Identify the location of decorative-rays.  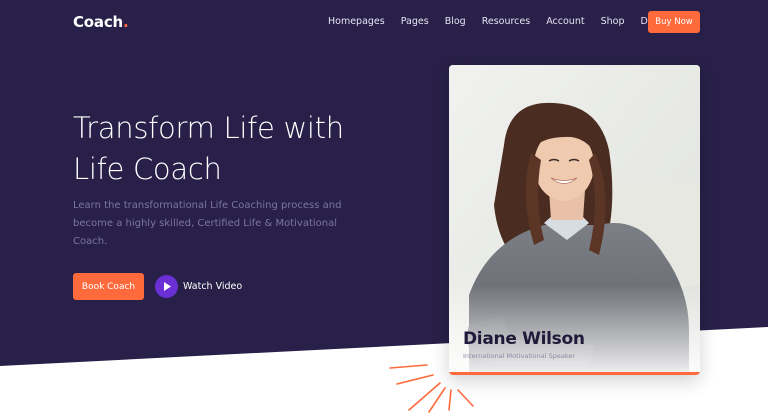
(431, 388).